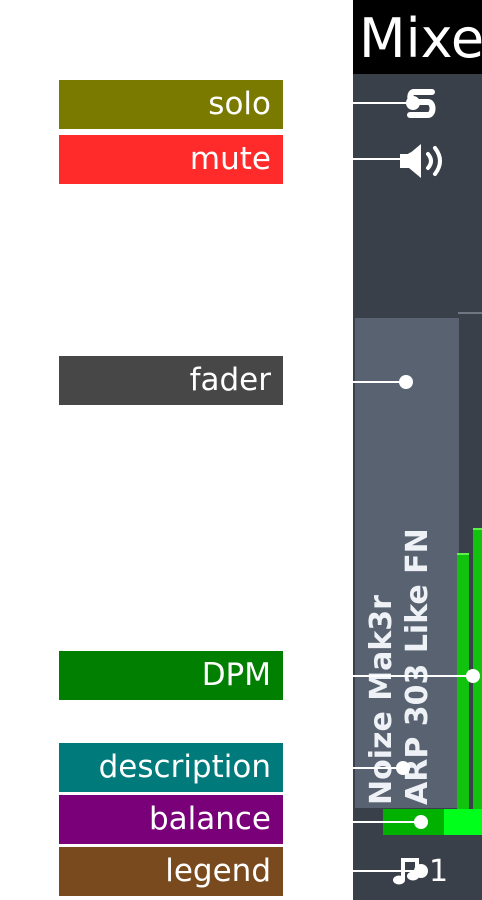 Image resolution: width=482 pixels, height=900 pixels. I want to click on legend-callout-label: legend, so click(171, 871).